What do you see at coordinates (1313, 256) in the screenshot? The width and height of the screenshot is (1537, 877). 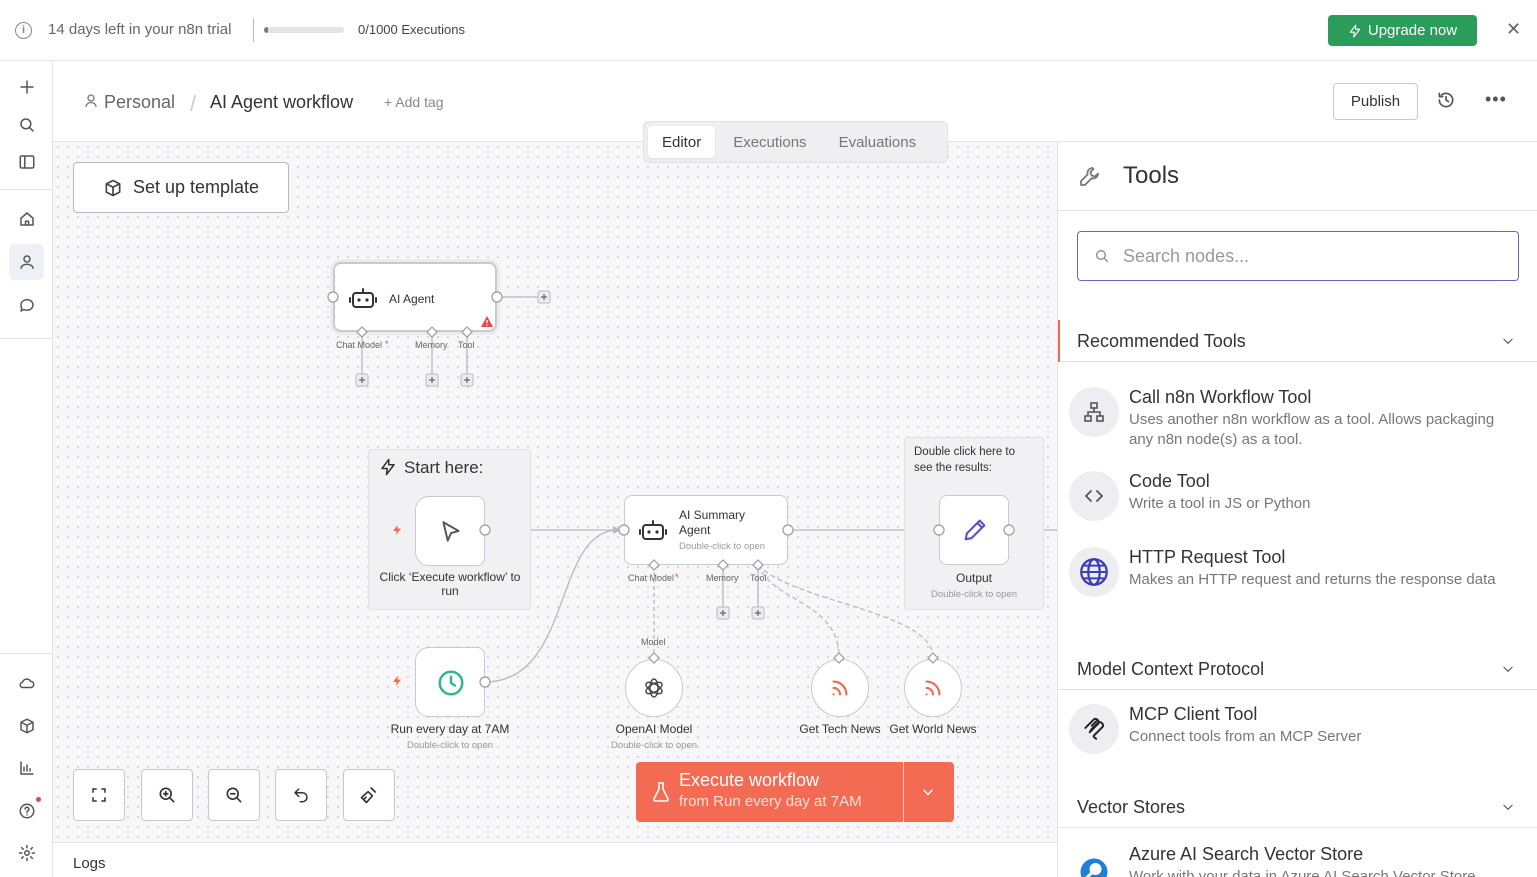 I see `search-nodes-input` at bounding box center [1313, 256].